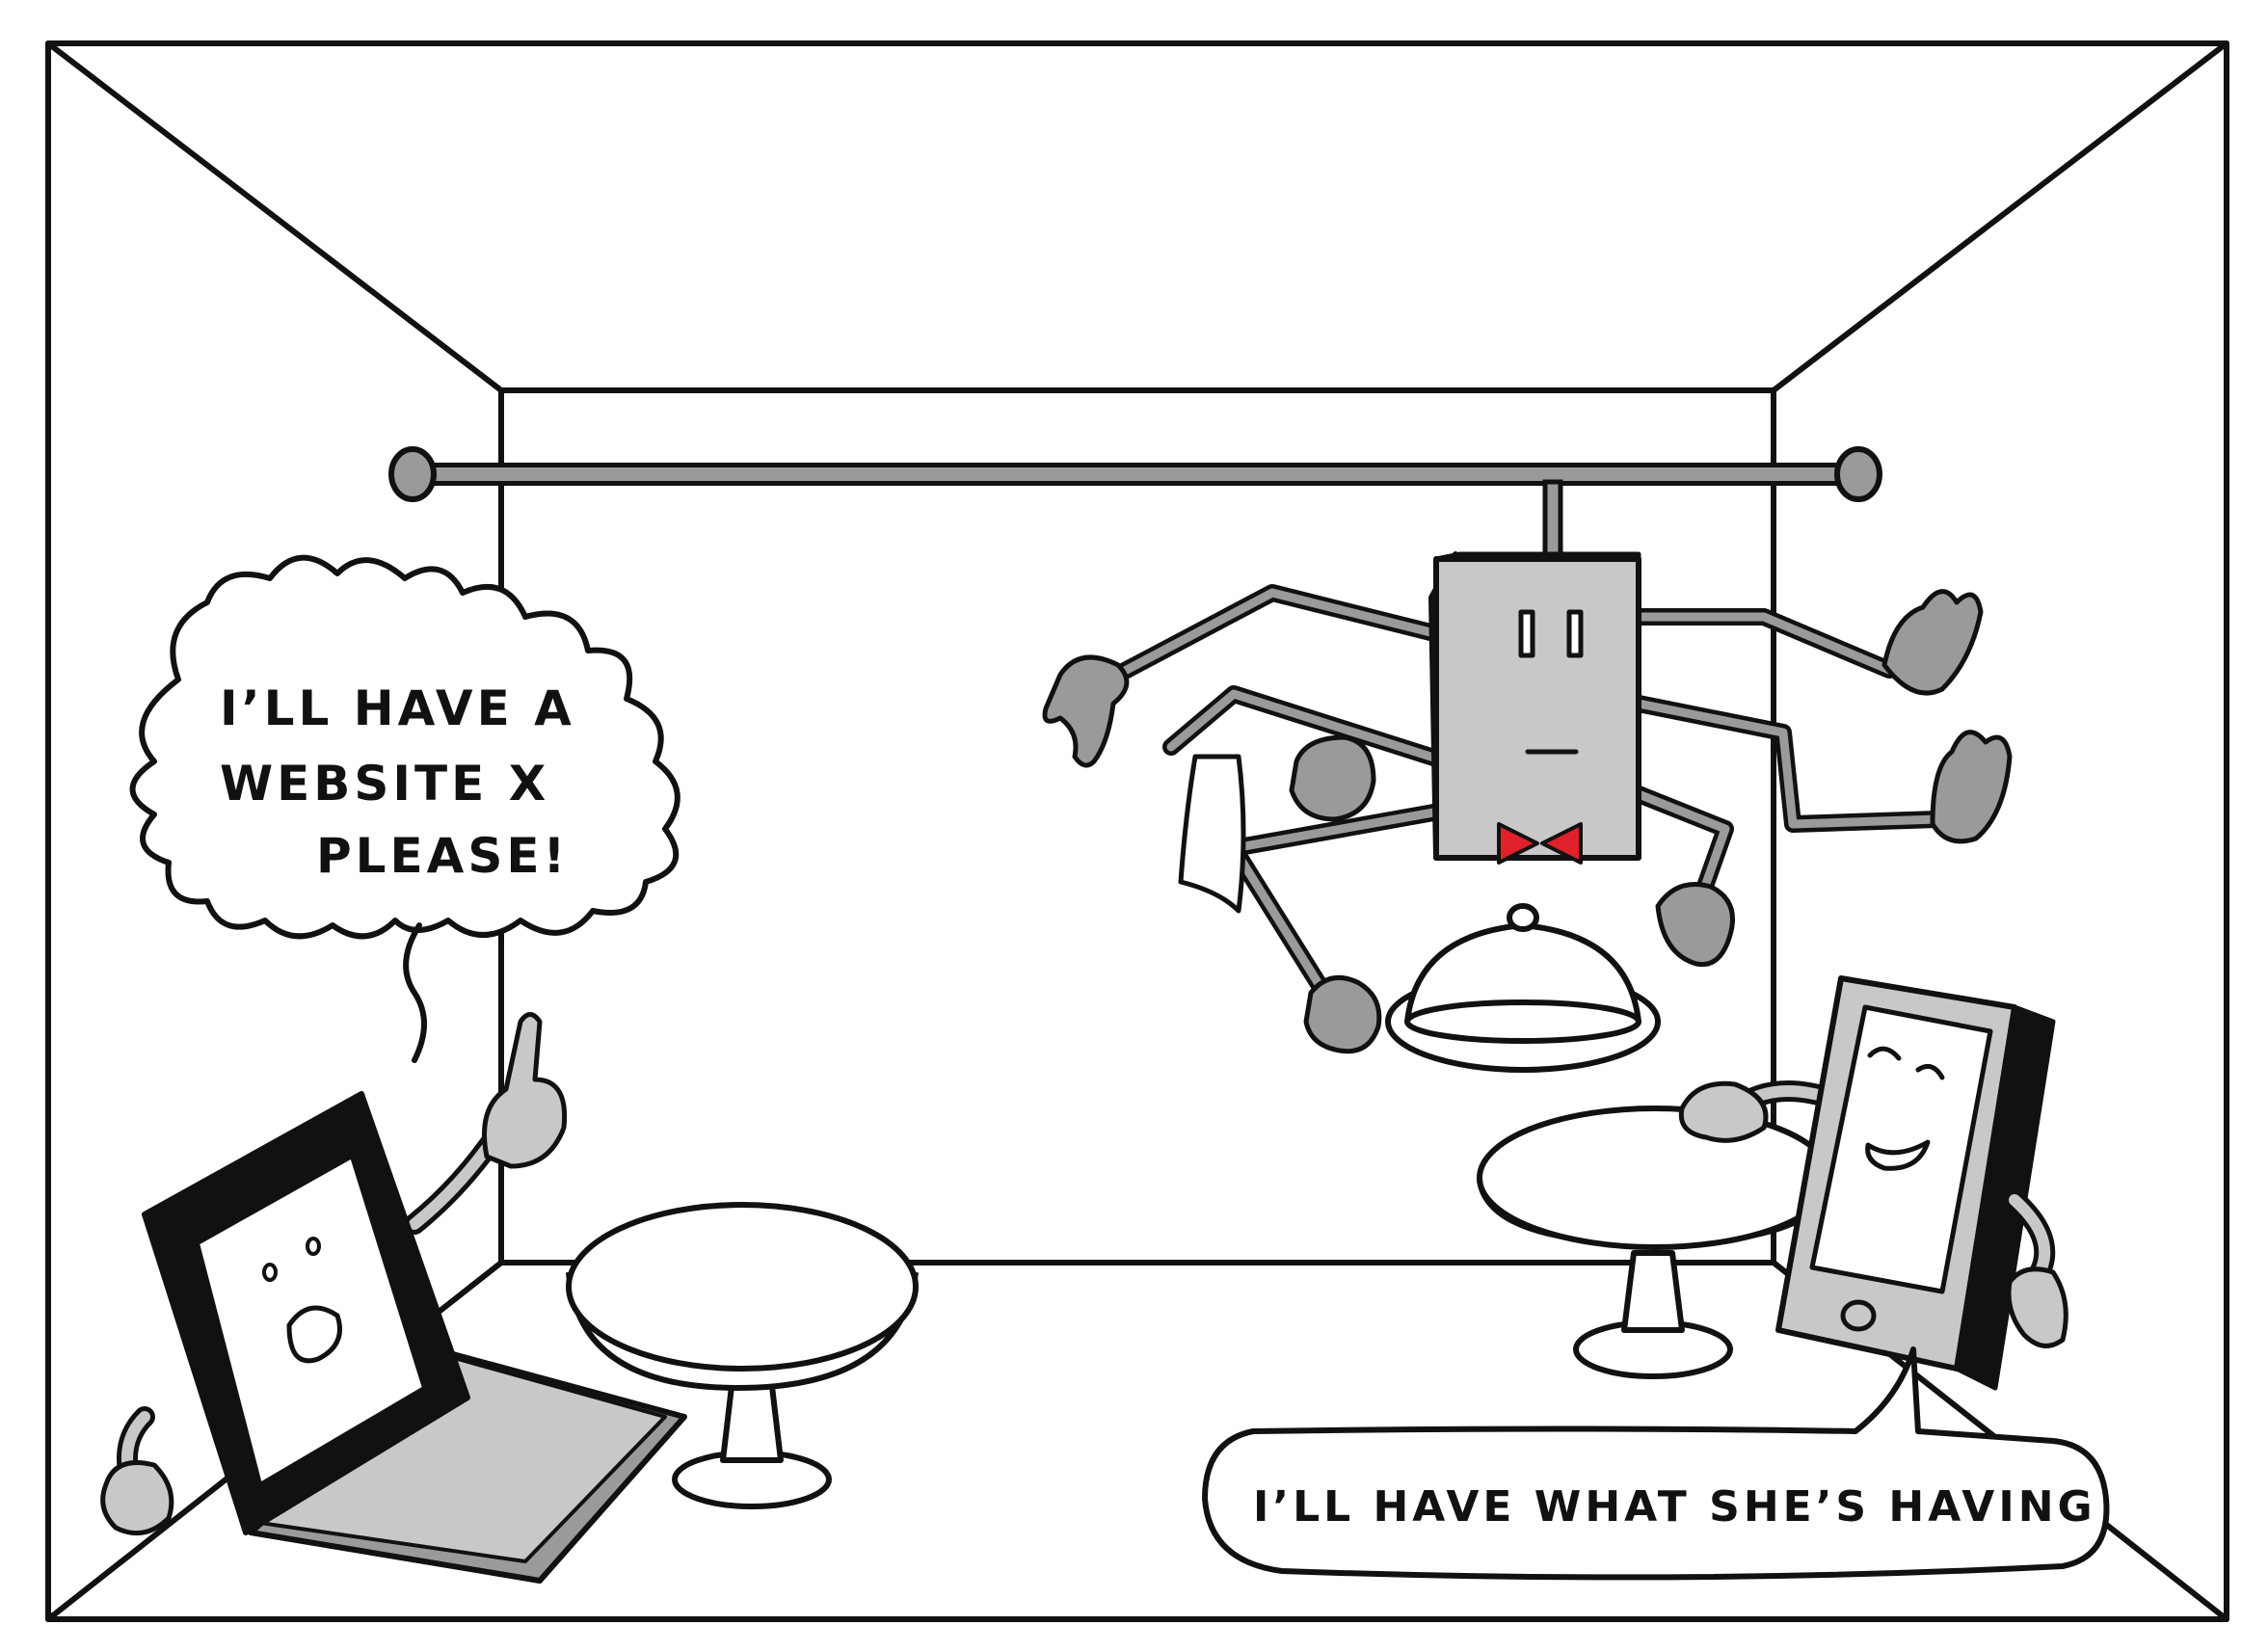 This screenshot has height=1652, width=2268. Describe the element at coordinates (1575, 634) in the screenshot. I see `server-eye-right` at that location.